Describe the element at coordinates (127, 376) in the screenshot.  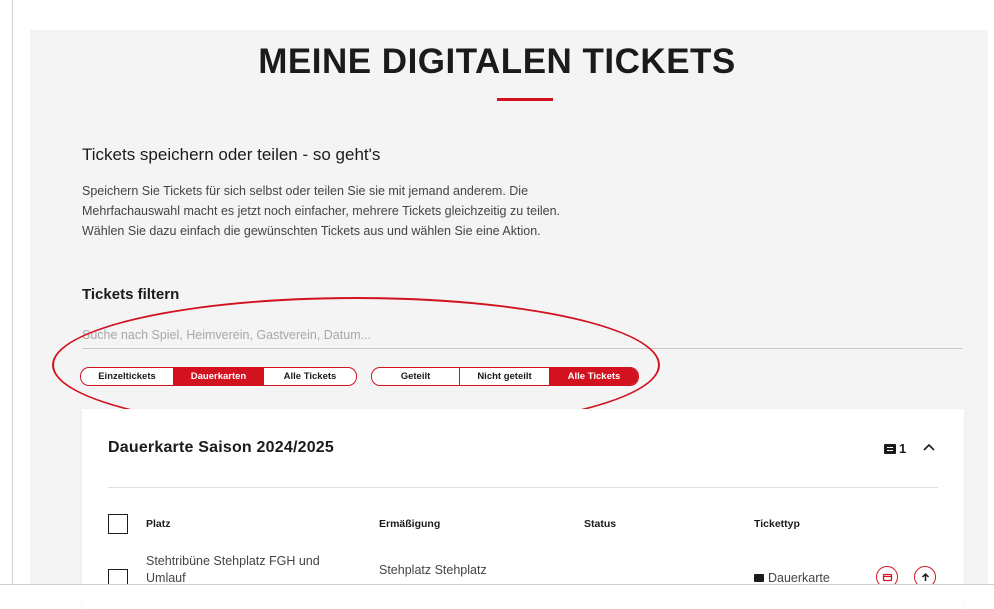
I see `filter-einzeltickets: Einzeltickets` at that location.